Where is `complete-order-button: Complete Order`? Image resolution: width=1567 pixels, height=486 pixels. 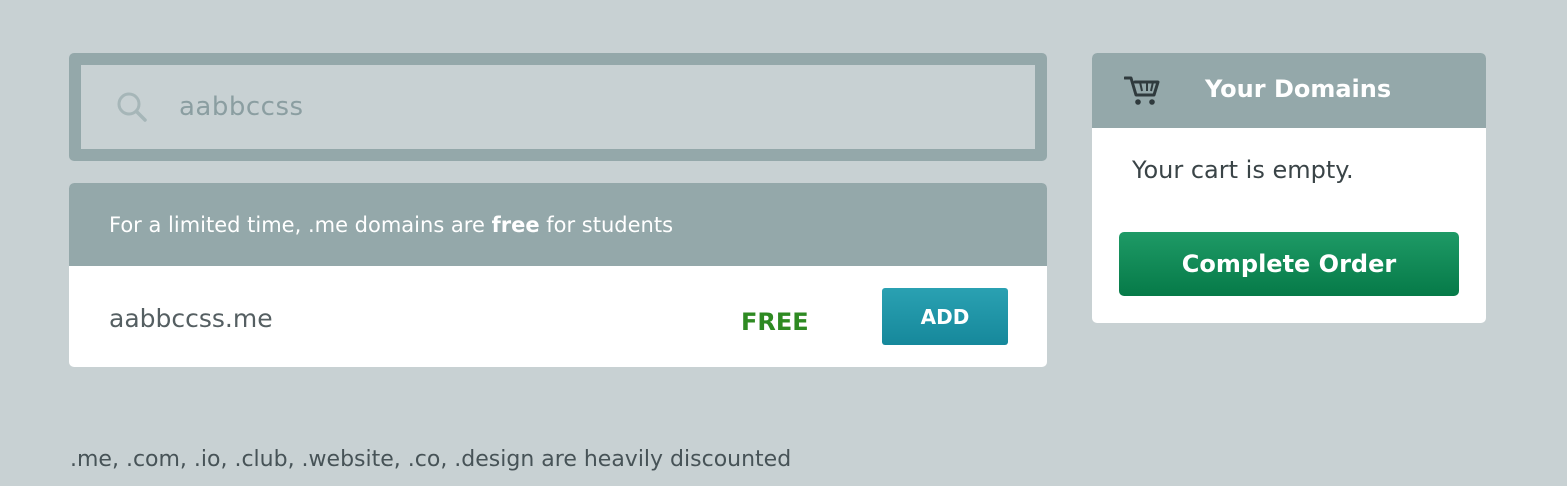
complete-order-button: Complete Order is located at coordinates (1289, 264).